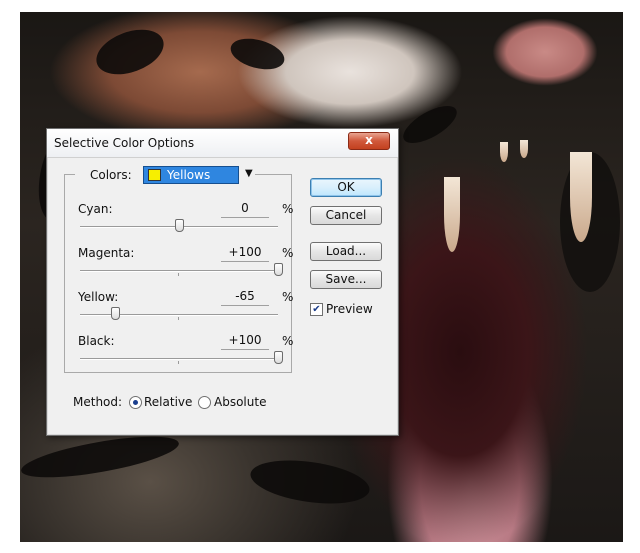 The height and width of the screenshot is (553, 640). What do you see at coordinates (204, 402) in the screenshot?
I see `radio-absolute` at bounding box center [204, 402].